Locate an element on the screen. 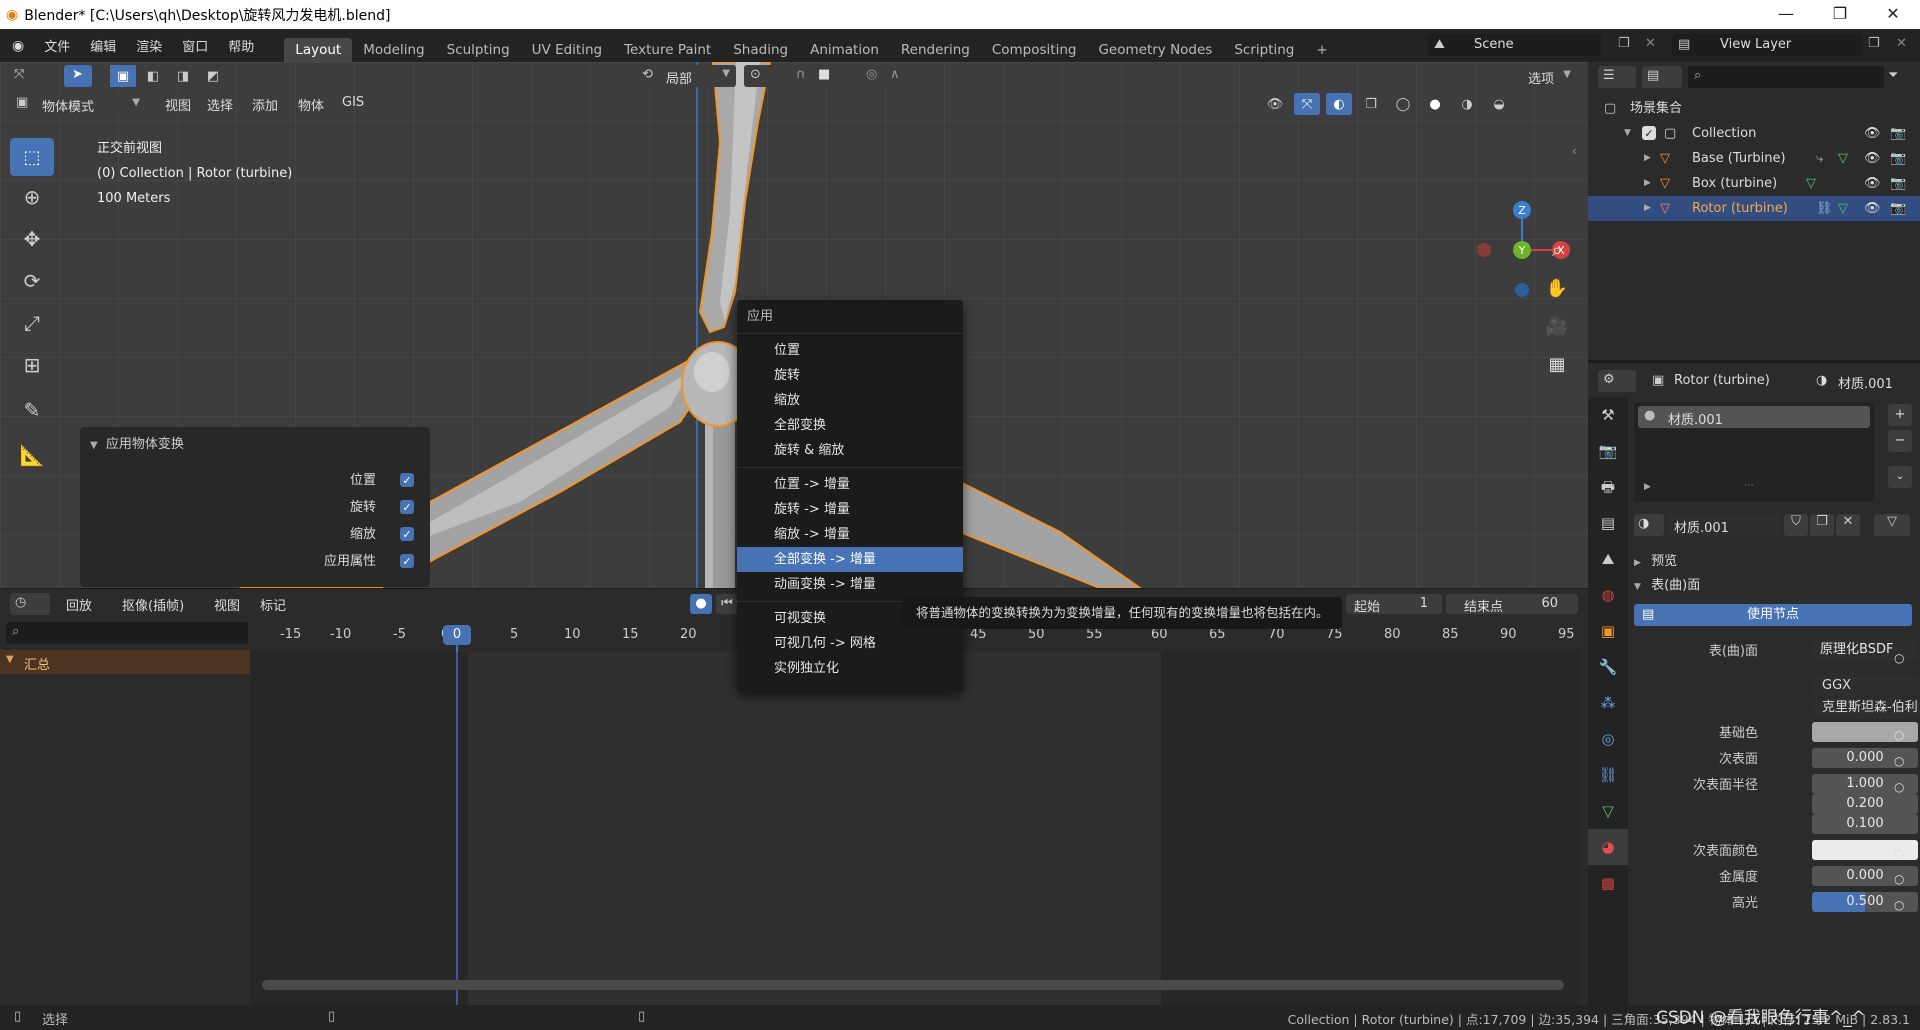 The image size is (1920, 1030). use-nodes-button: ▤ 使用节点 is located at coordinates (1773, 615).